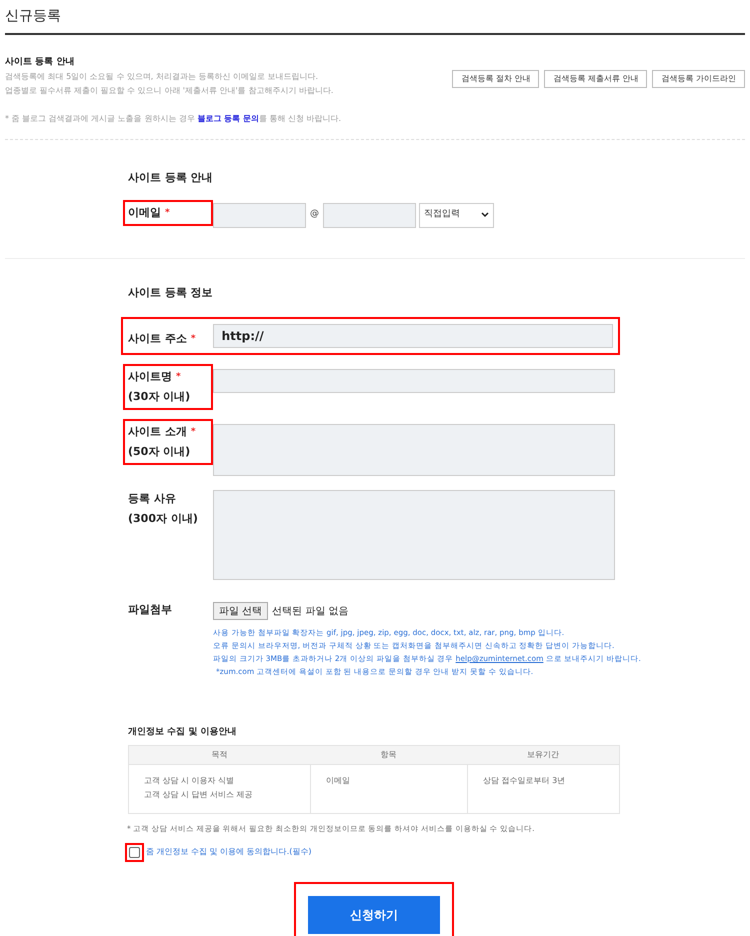 The width and height of the screenshot is (750, 936). Describe the element at coordinates (171, 292) in the screenshot. I see `section-heading: 사이트 등록 정보` at that location.